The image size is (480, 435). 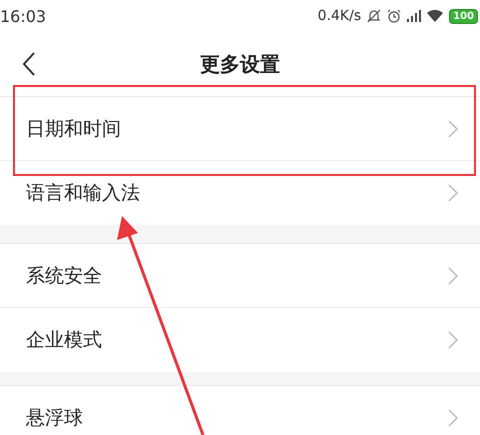 I want to click on settings-item: 语言和输入法, so click(x=240, y=193).